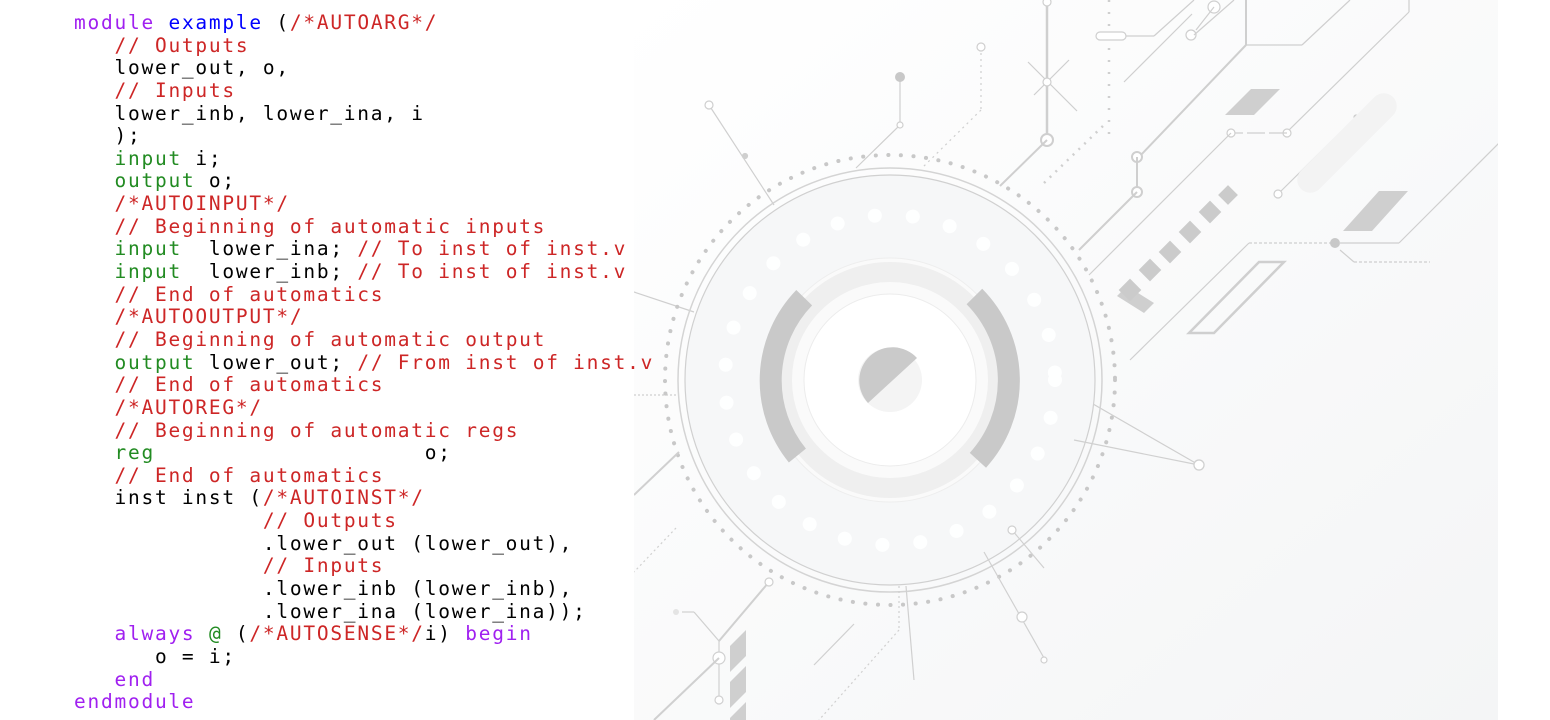 The height and width of the screenshot is (720, 1550). I want to click on module-name-token: example, so click(215, 22).